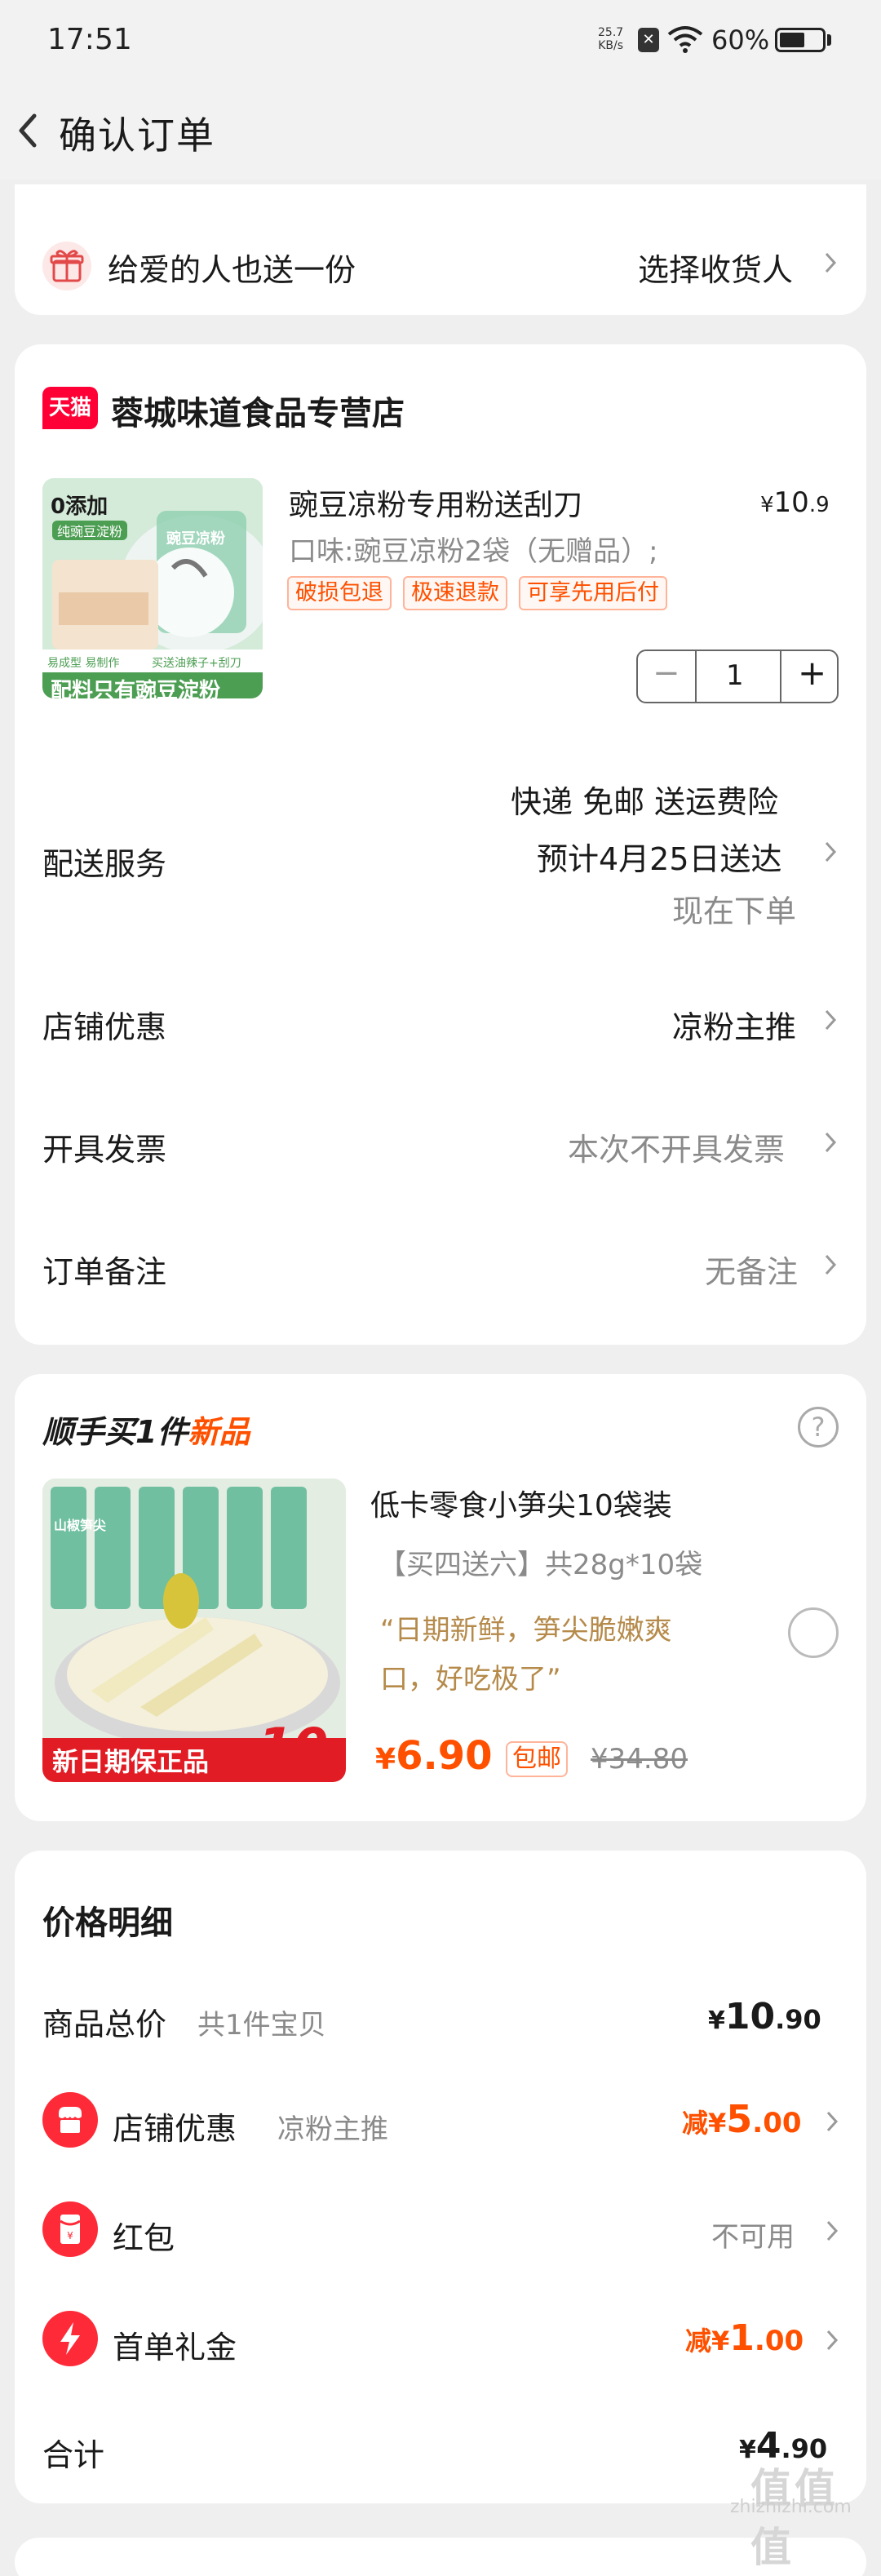  What do you see at coordinates (175, 2347) in the screenshot?
I see `first-order-label: 首单礼金` at bounding box center [175, 2347].